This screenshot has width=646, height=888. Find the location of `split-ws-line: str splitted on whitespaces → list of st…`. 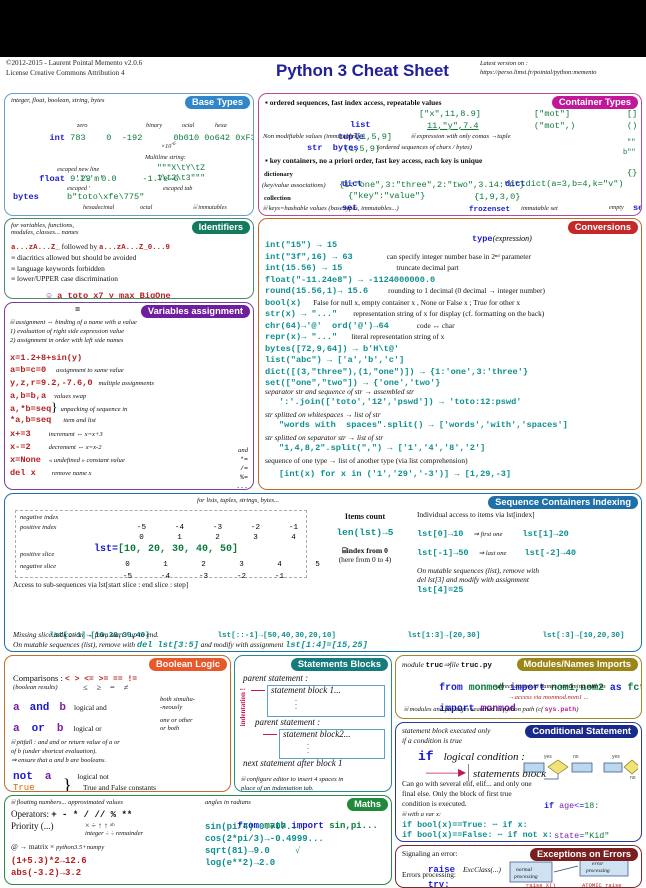

split-ws-line: str splitted on whitespaces → list of st… is located at coordinates (323, 414).